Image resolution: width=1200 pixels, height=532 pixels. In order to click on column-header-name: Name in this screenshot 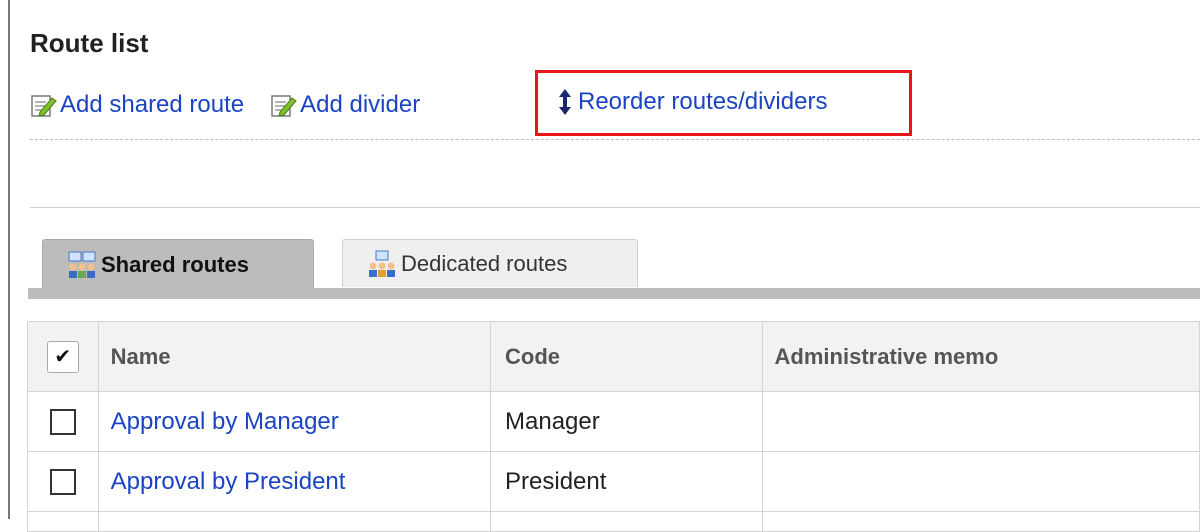, I will do `click(294, 356)`.